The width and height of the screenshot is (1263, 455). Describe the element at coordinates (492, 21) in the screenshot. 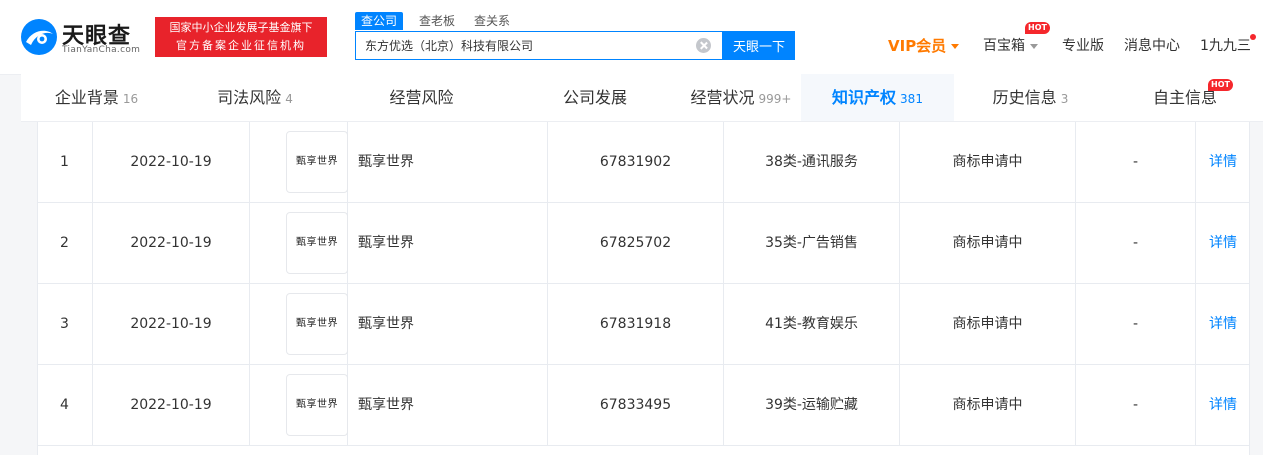

I see `search-tab-relation: 查关系` at that location.